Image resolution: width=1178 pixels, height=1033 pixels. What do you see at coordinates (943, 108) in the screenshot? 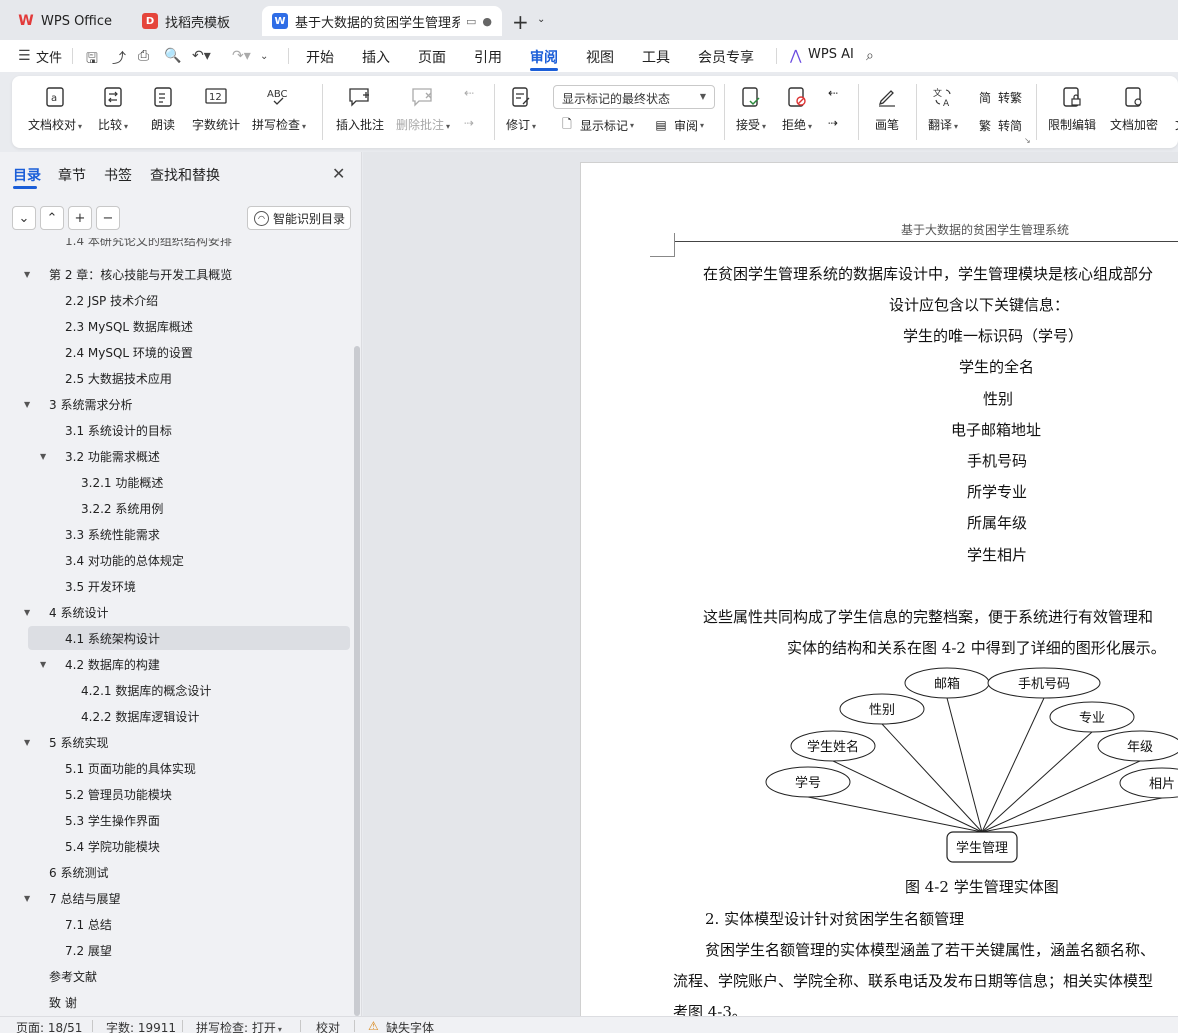
I see `translate-button: 文A 翻译 ▾` at bounding box center [943, 108].